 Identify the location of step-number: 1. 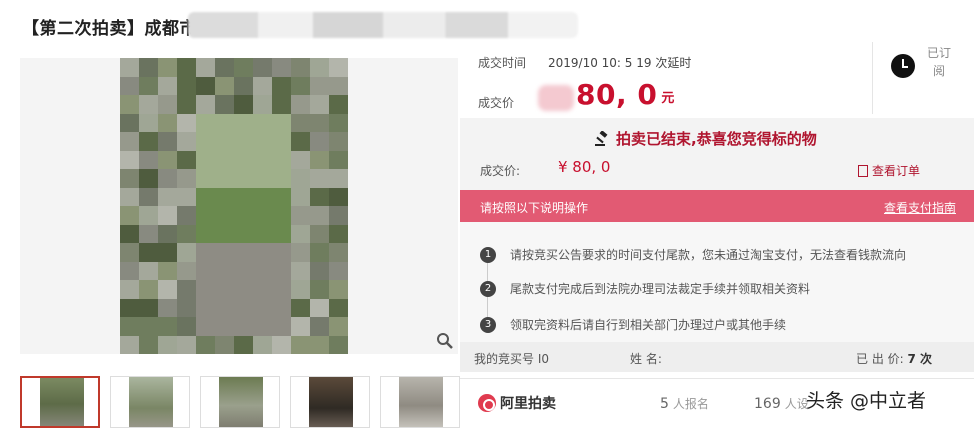
(488, 254).